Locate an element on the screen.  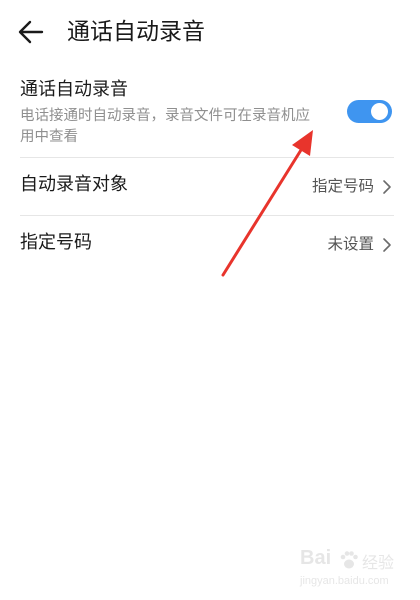
record-target-label: 自动录音对象 is located at coordinates (74, 184).